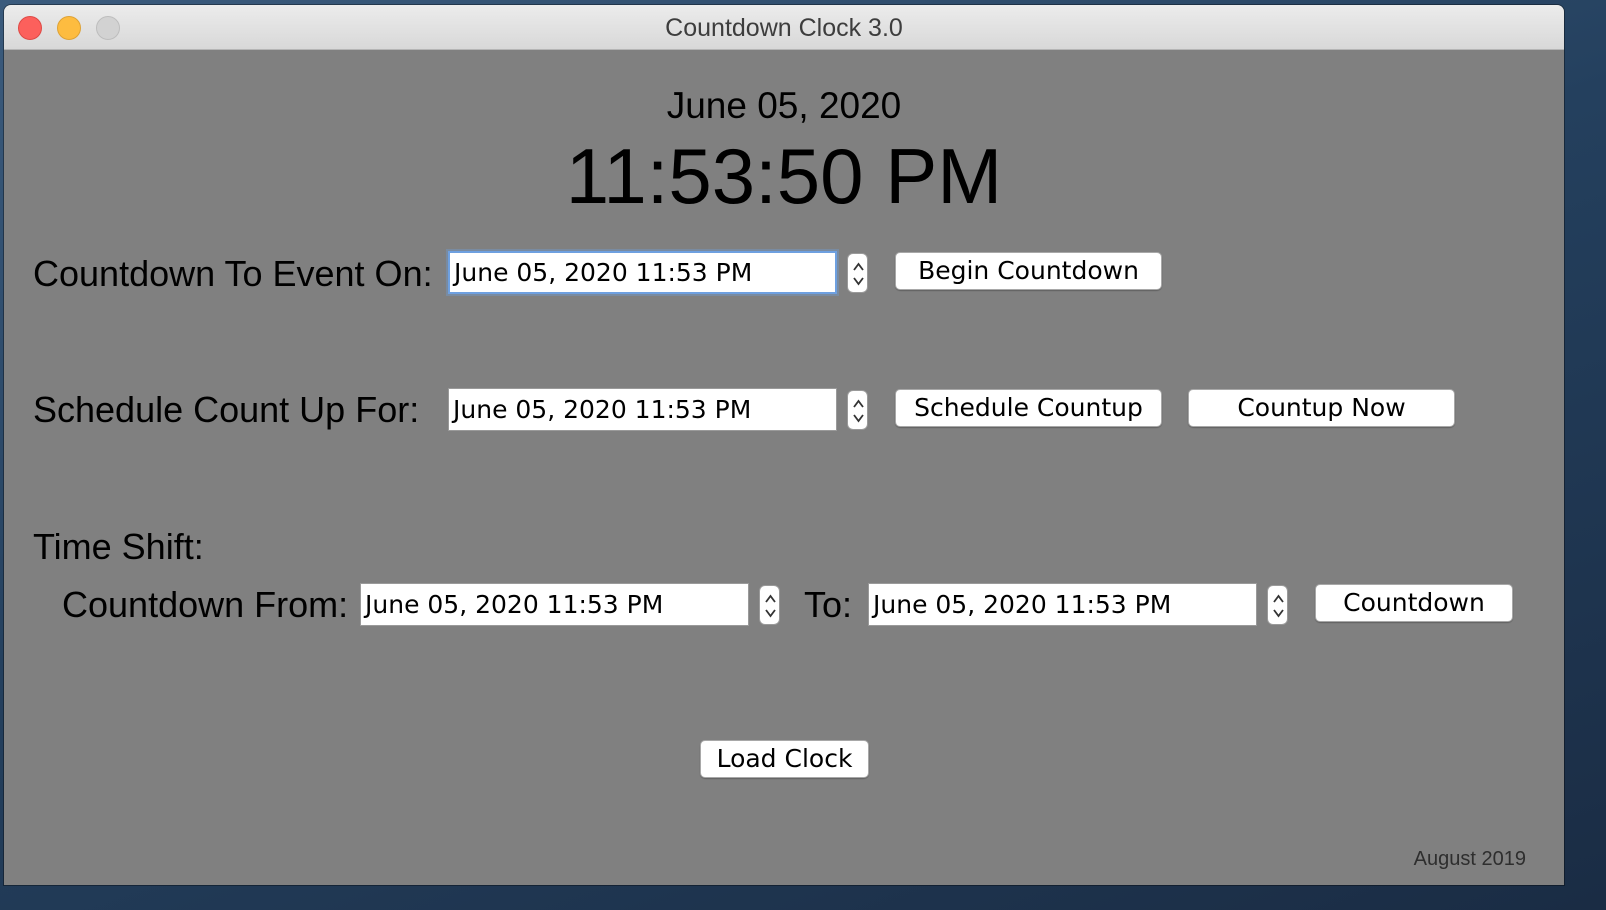  What do you see at coordinates (642, 409) in the screenshot?
I see `countup-date-field: June 05, 2020 11:53 PM` at bounding box center [642, 409].